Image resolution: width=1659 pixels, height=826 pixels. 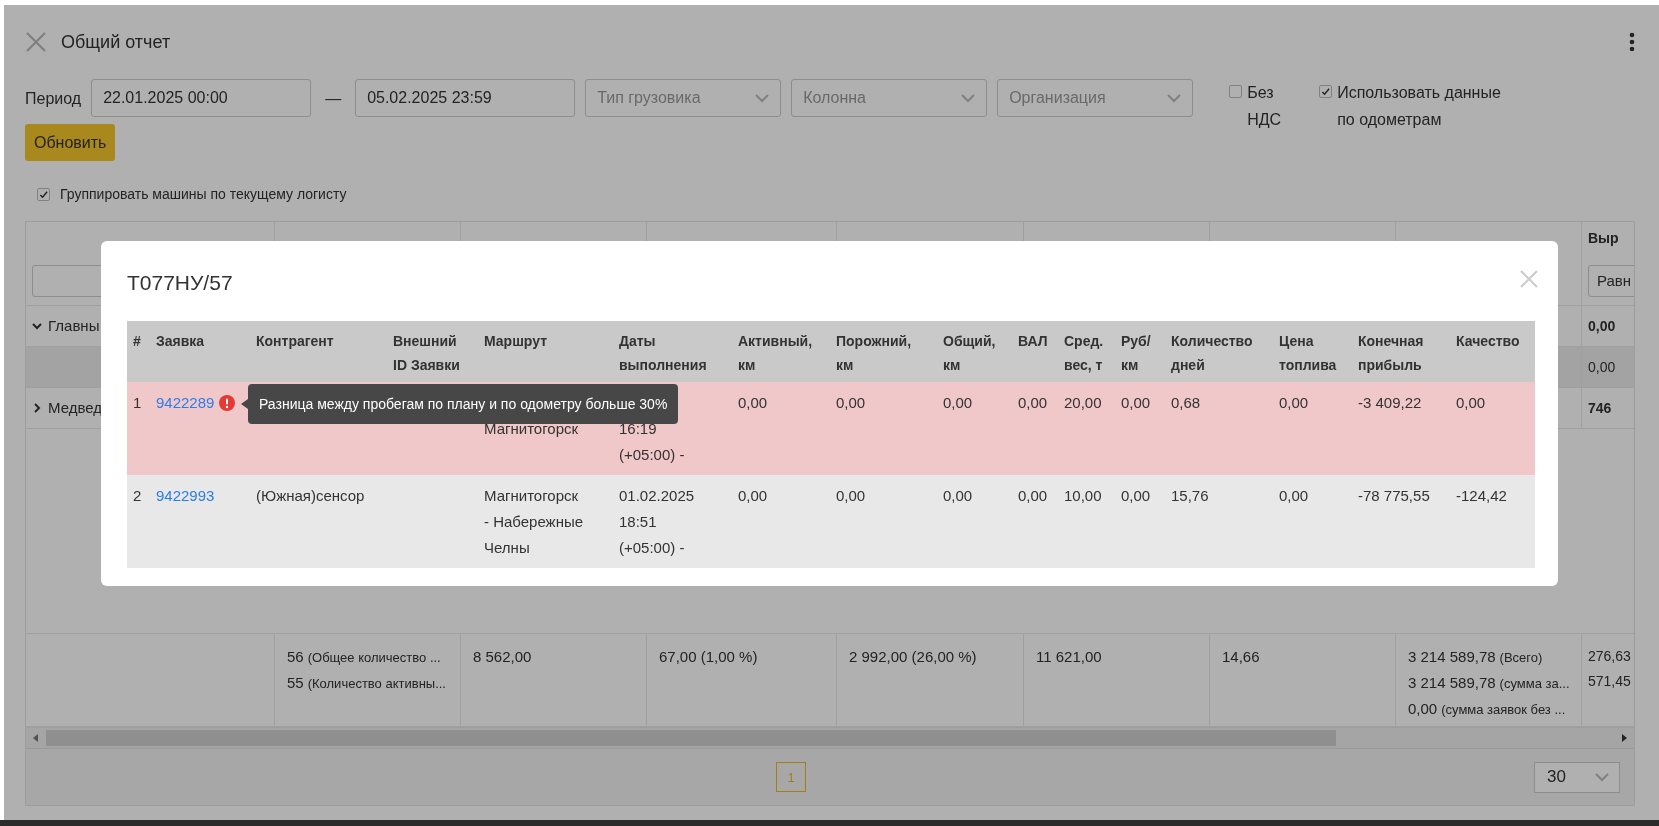 I want to click on total-value: 8 562,00, so click(x=502, y=657).